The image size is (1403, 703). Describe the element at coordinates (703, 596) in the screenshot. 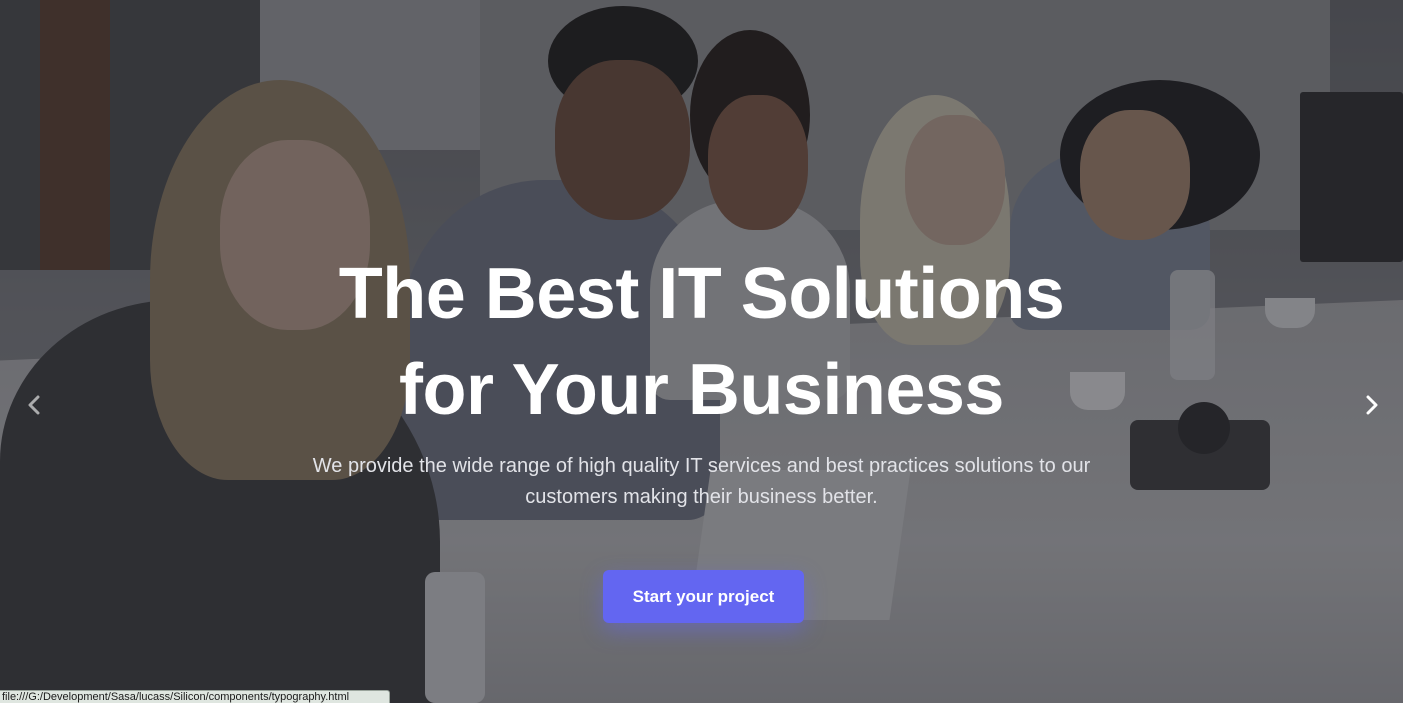

I see `start-project-button: Start your project` at that location.